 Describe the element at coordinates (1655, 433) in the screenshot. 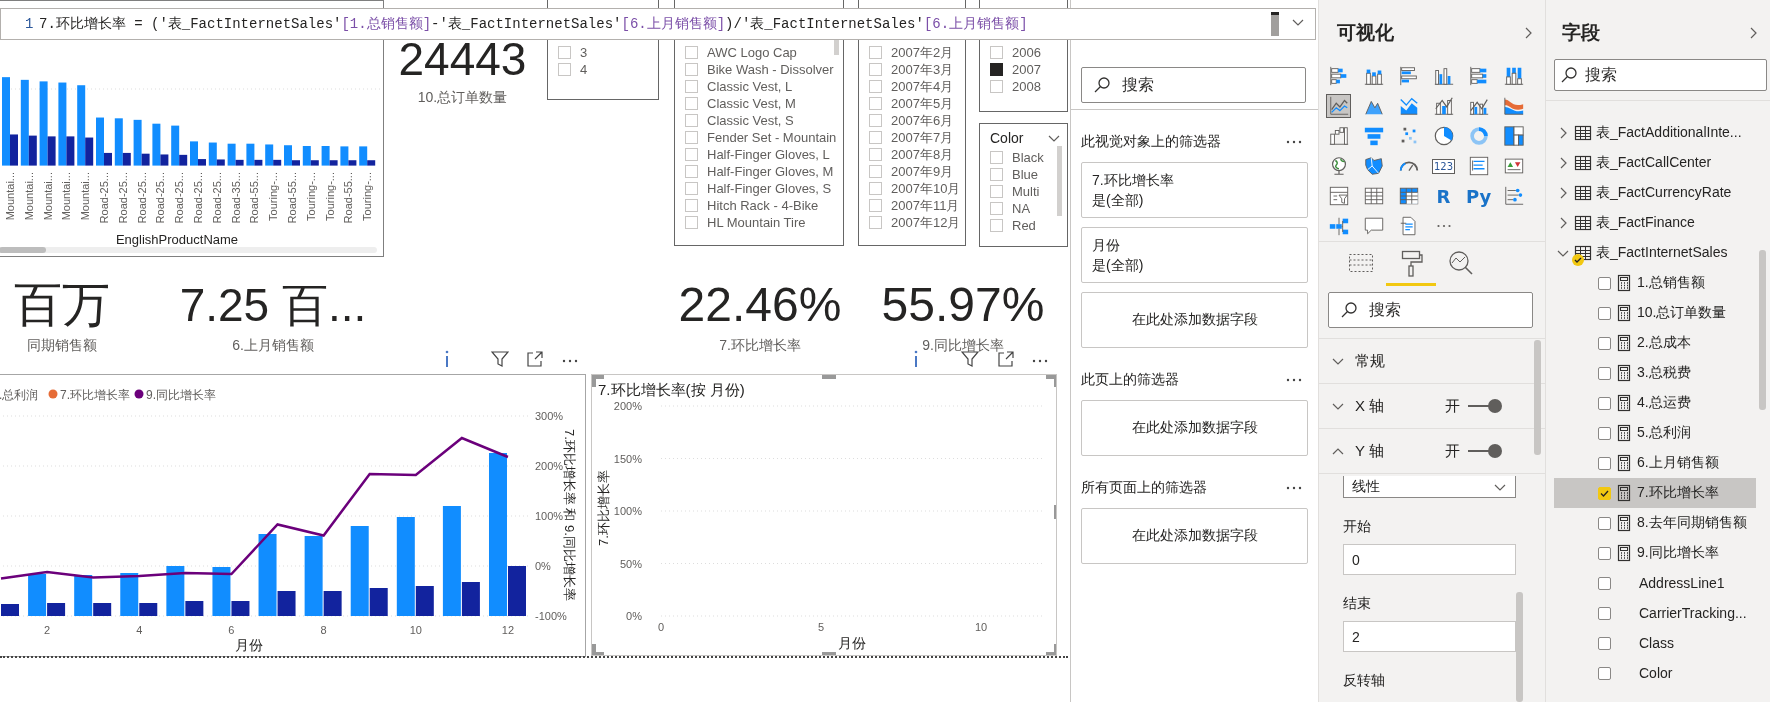

I see `field-item: 5.总利润` at that location.